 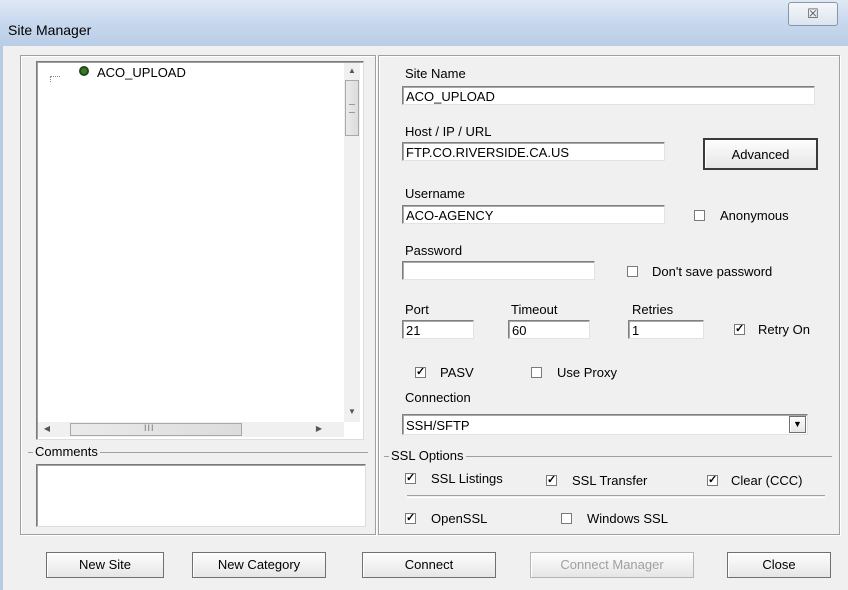 What do you see at coordinates (608, 95) in the screenshot?
I see `site-name-input: ACO_UPLOAD` at bounding box center [608, 95].